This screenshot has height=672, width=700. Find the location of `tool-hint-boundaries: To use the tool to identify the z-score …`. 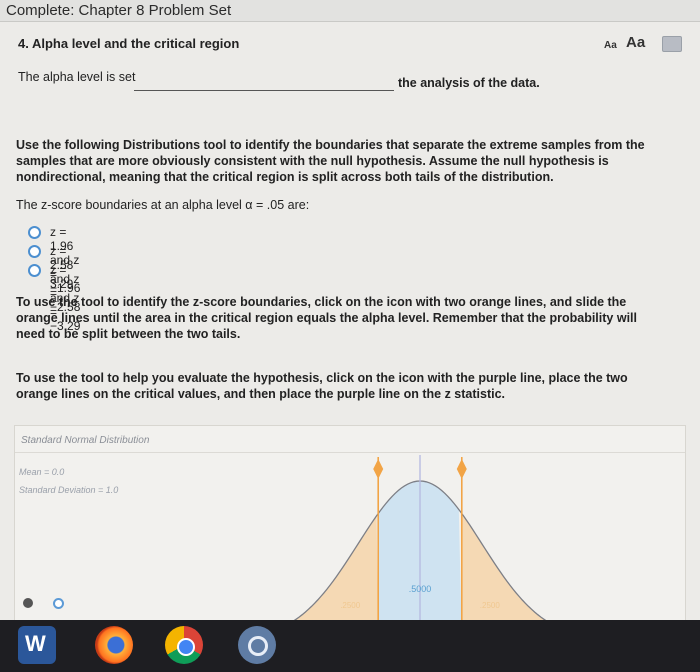

tool-hint-boundaries: To use the tool to identify the z-score … is located at coordinates (326, 318).